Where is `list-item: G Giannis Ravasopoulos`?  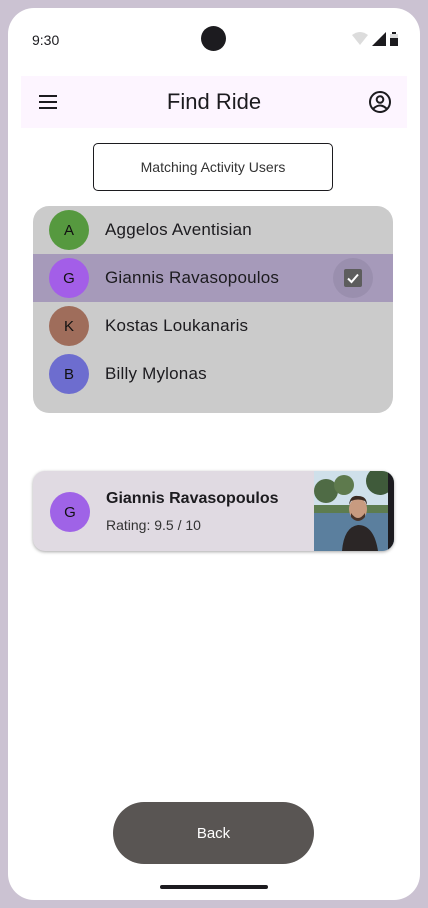 list-item: G Giannis Ravasopoulos is located at coordinates (213, 278).